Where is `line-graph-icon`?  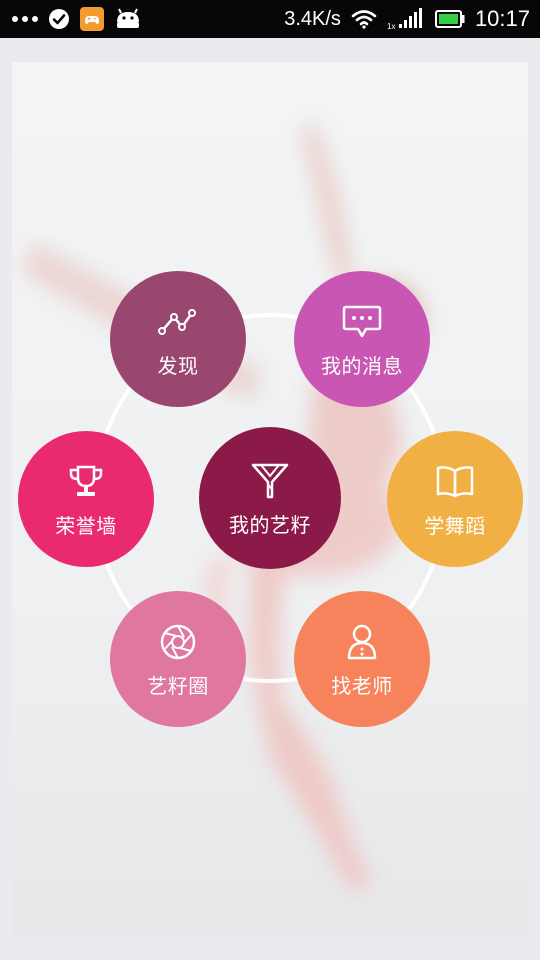 line-graph-icon is located at coordinates (178, 322).